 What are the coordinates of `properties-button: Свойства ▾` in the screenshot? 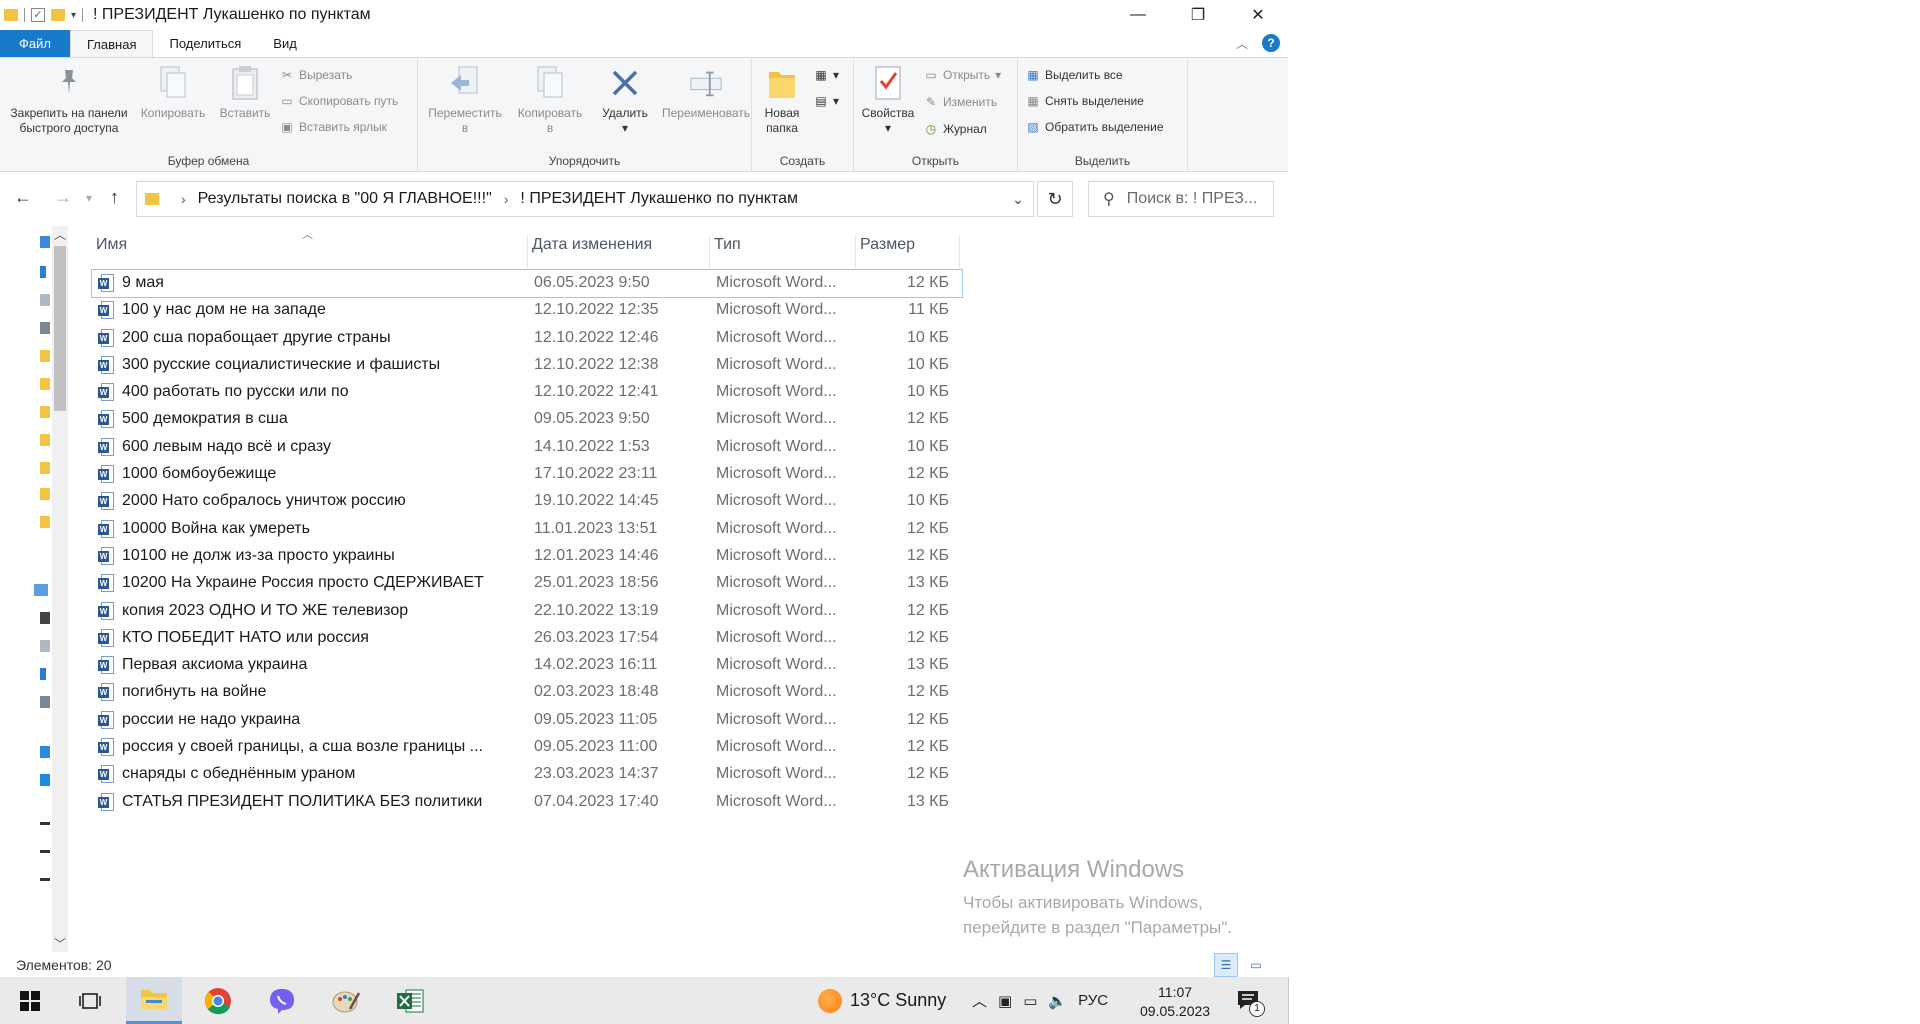 It's located at (888, 99).